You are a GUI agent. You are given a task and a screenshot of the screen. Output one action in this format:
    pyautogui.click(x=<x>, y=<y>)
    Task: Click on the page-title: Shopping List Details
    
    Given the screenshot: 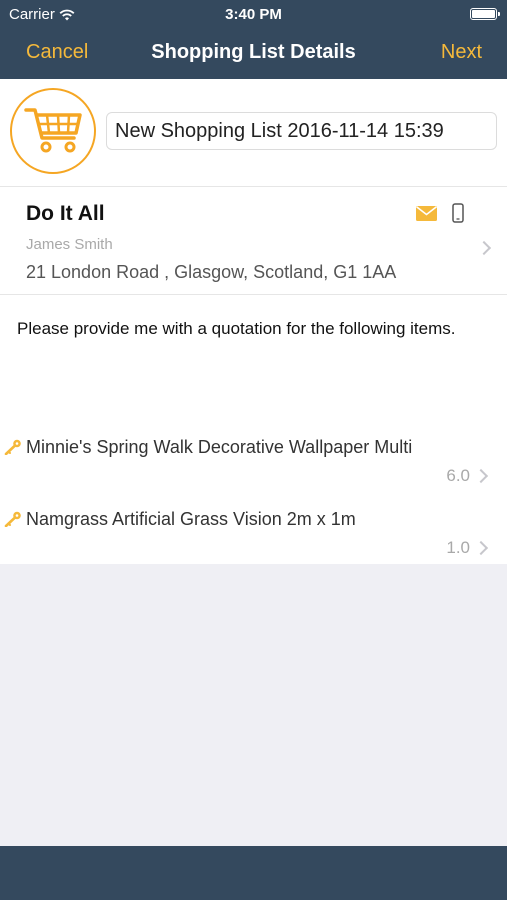 What is the action you would take?
    pyautogui.click(x=253, y=52)
    